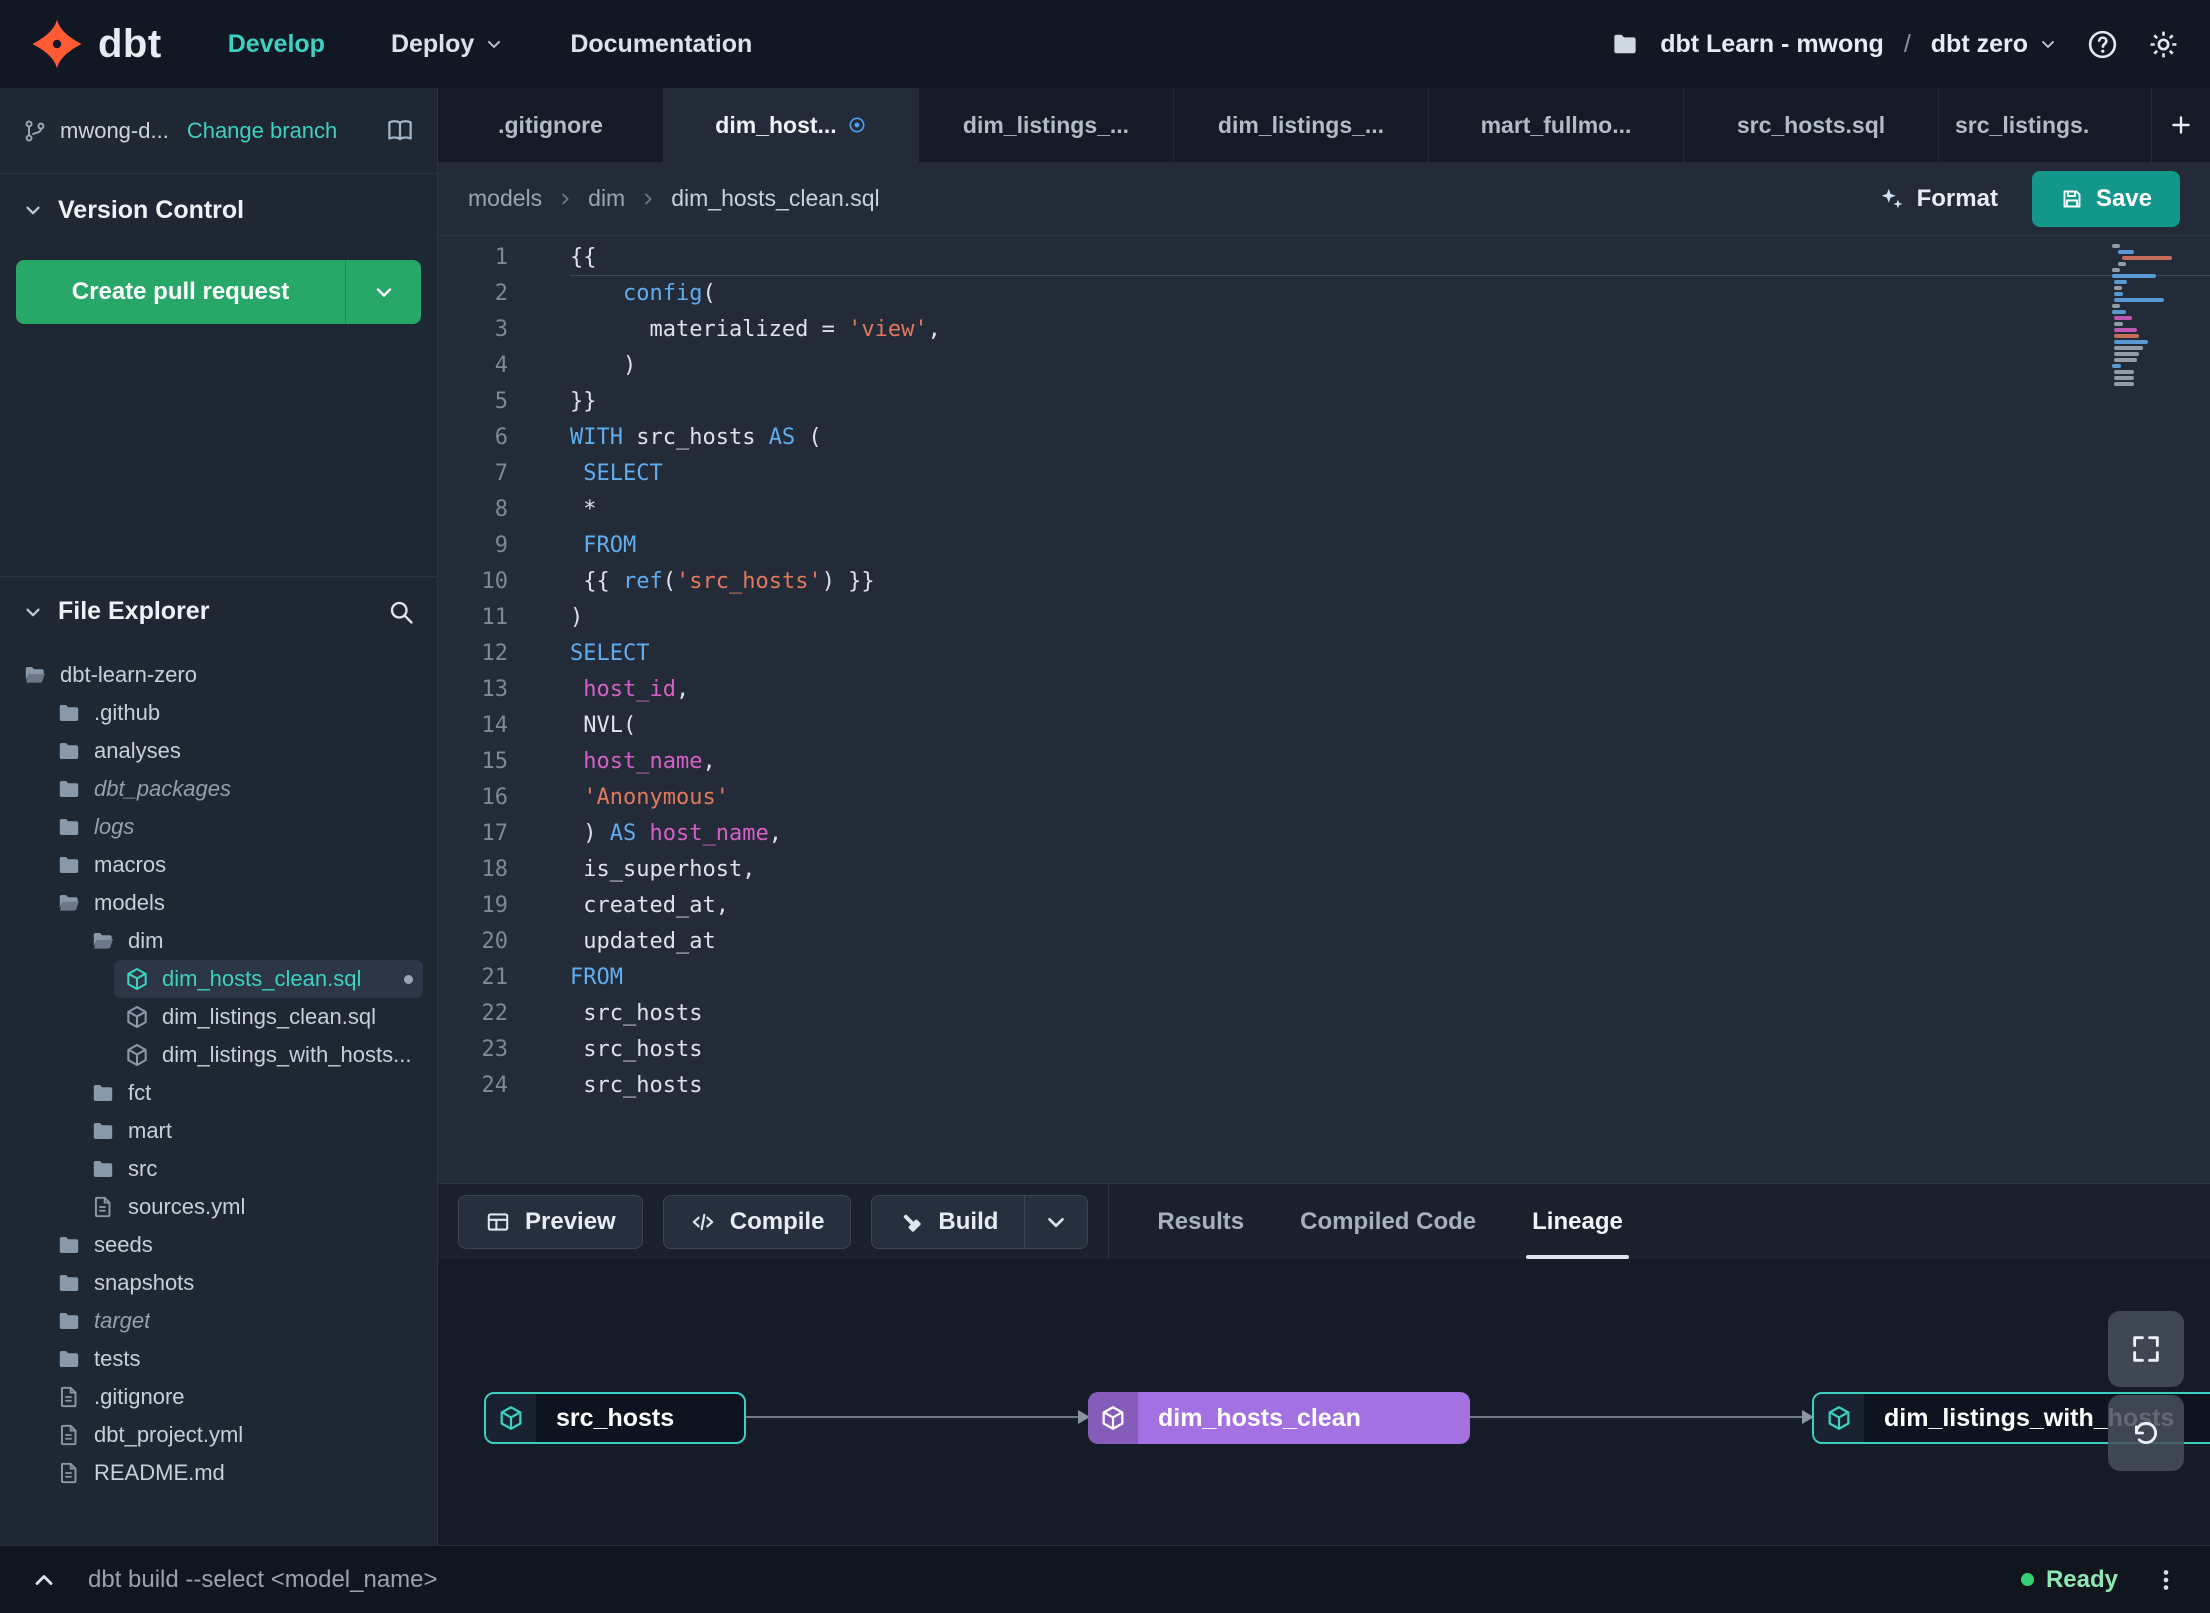  What do you see at coordinates (948, 1221) in the screenshot?
I see `build-button: Build` at bounding box center [948, 1221].